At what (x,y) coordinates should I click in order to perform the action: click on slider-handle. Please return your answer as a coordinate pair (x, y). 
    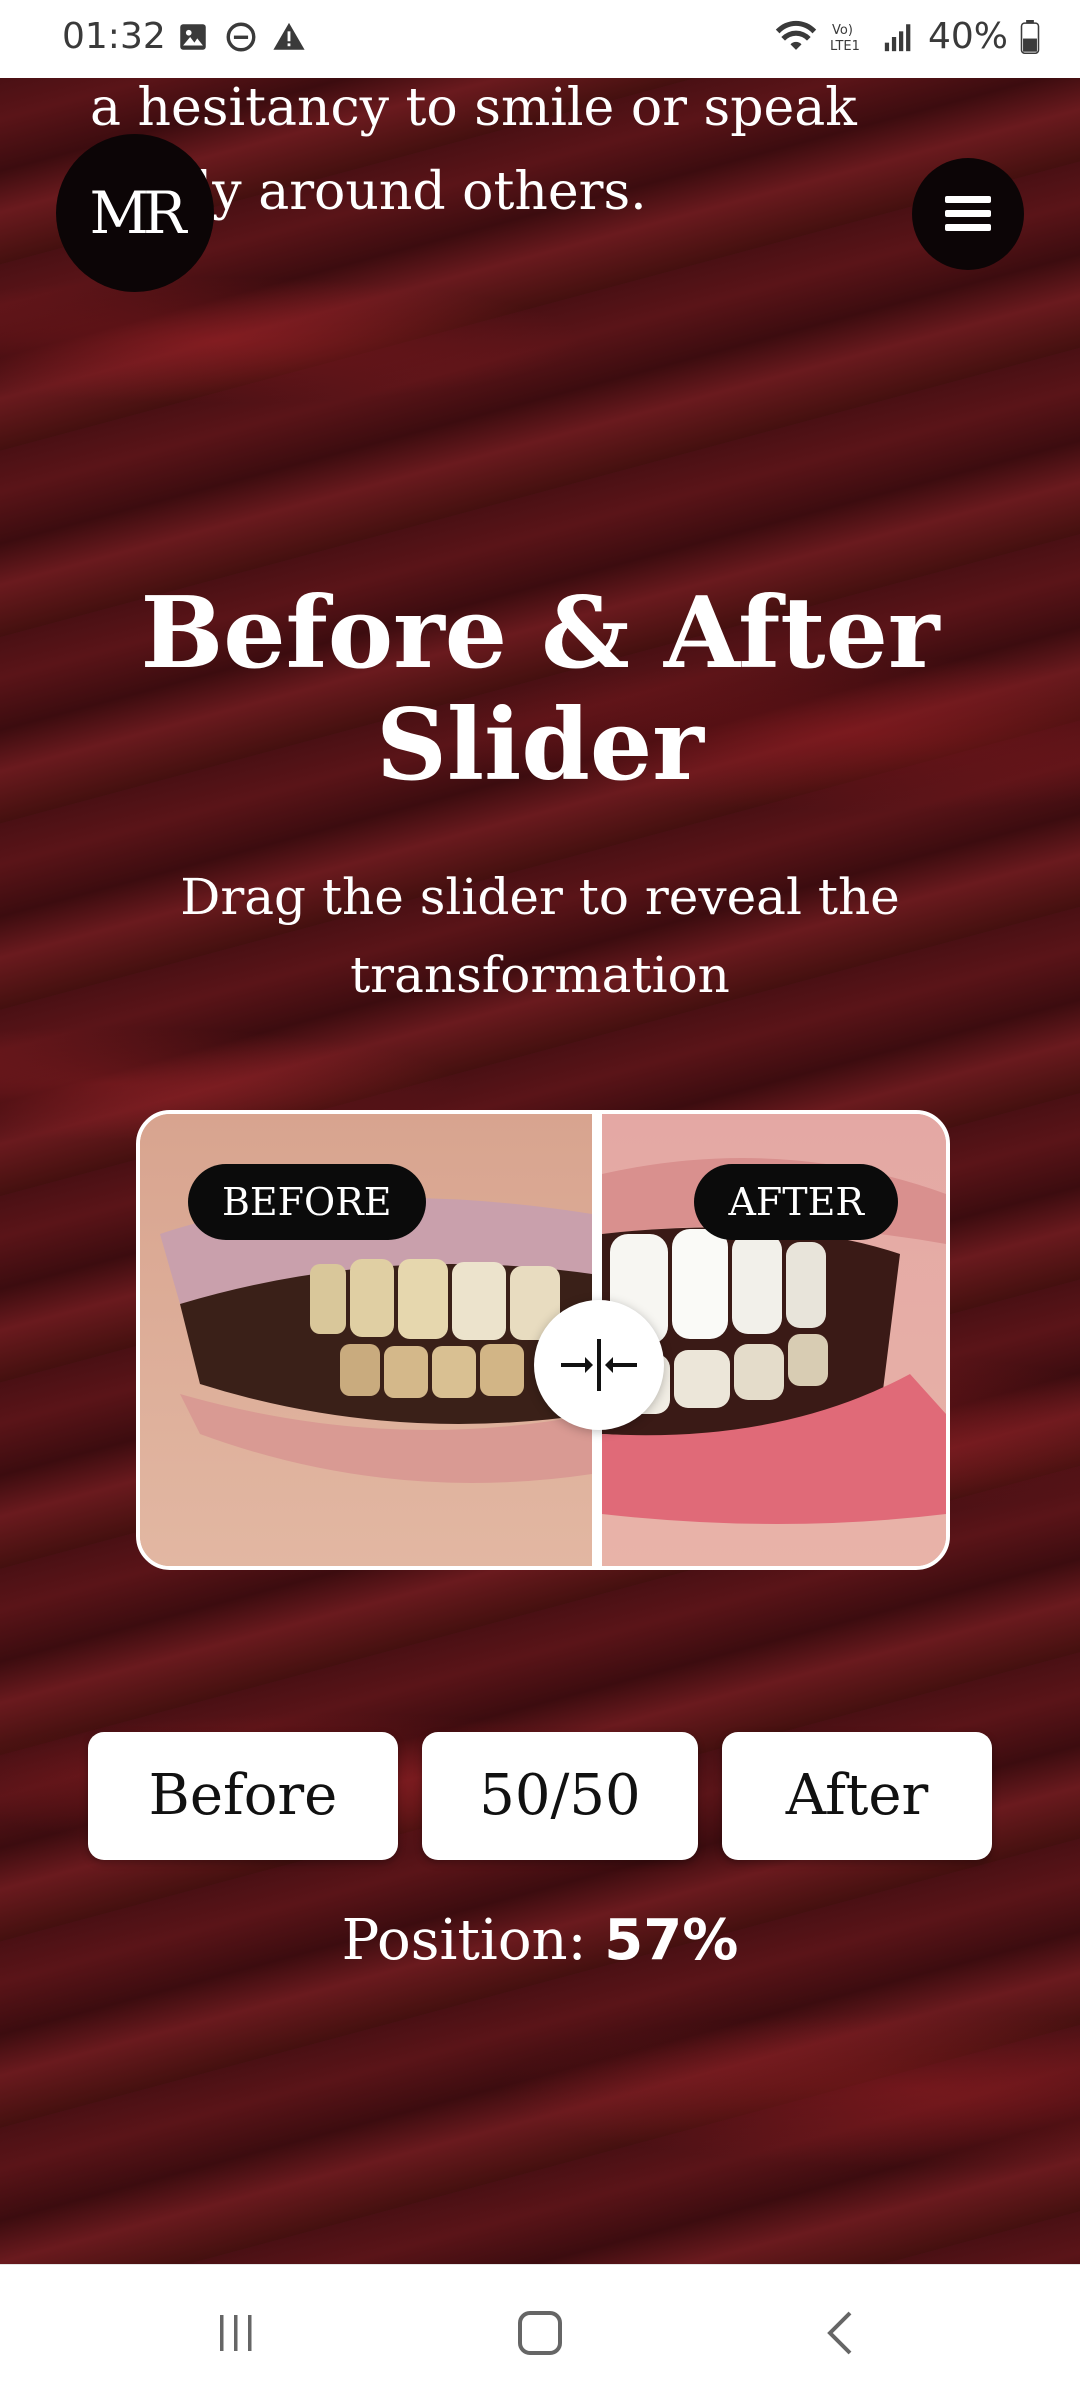
    Looking at the image, I should click on (599, 1365).